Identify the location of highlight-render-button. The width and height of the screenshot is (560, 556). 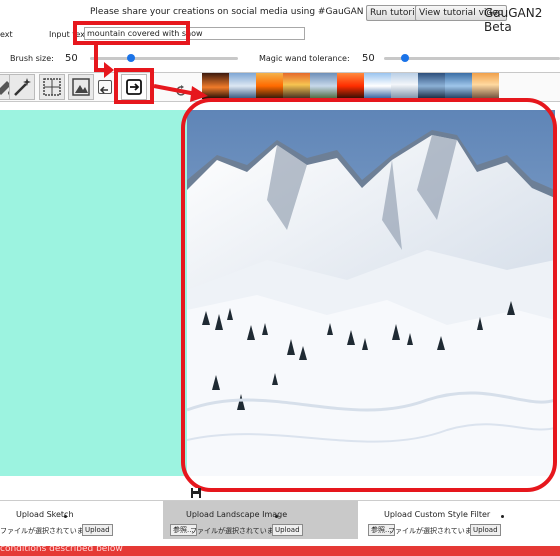
(134, 86).